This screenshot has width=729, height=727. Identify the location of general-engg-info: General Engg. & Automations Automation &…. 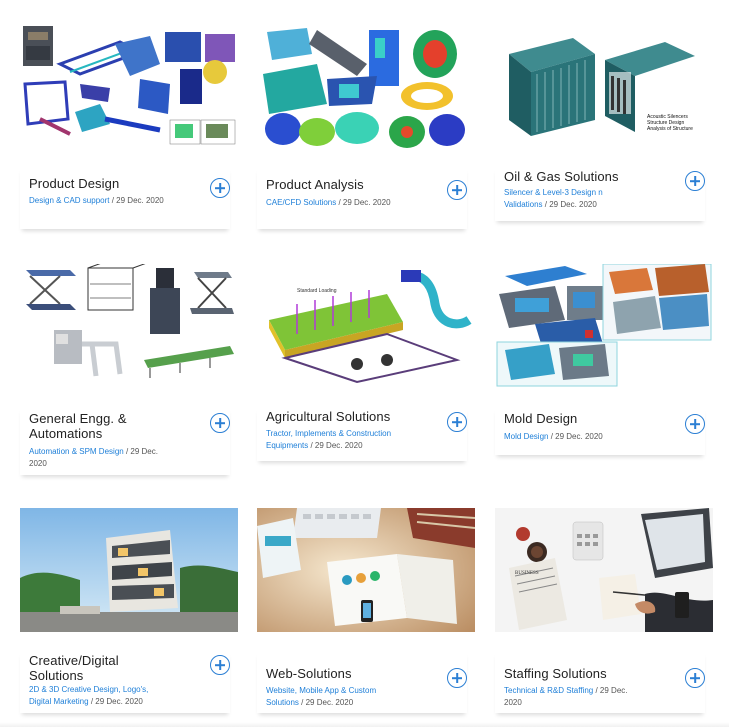
(125, 441).